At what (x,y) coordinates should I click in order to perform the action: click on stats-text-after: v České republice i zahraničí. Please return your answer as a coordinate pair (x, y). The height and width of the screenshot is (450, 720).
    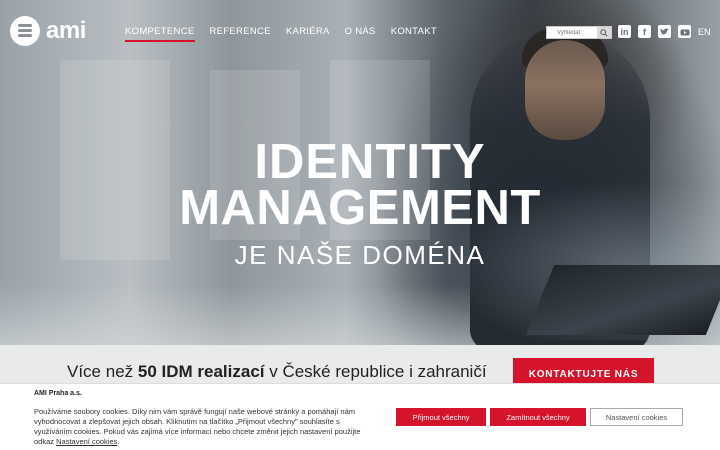
    Looking at the image, I should click on (375, 371).